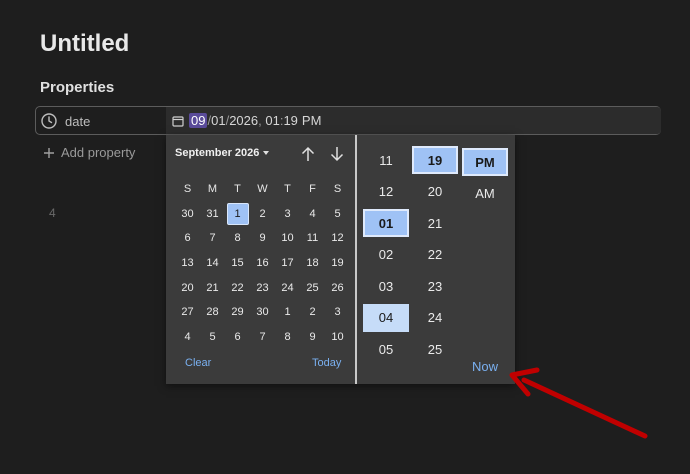 The image size is (690, 474). I want to click on day-segment: 09, so click(198, 120).